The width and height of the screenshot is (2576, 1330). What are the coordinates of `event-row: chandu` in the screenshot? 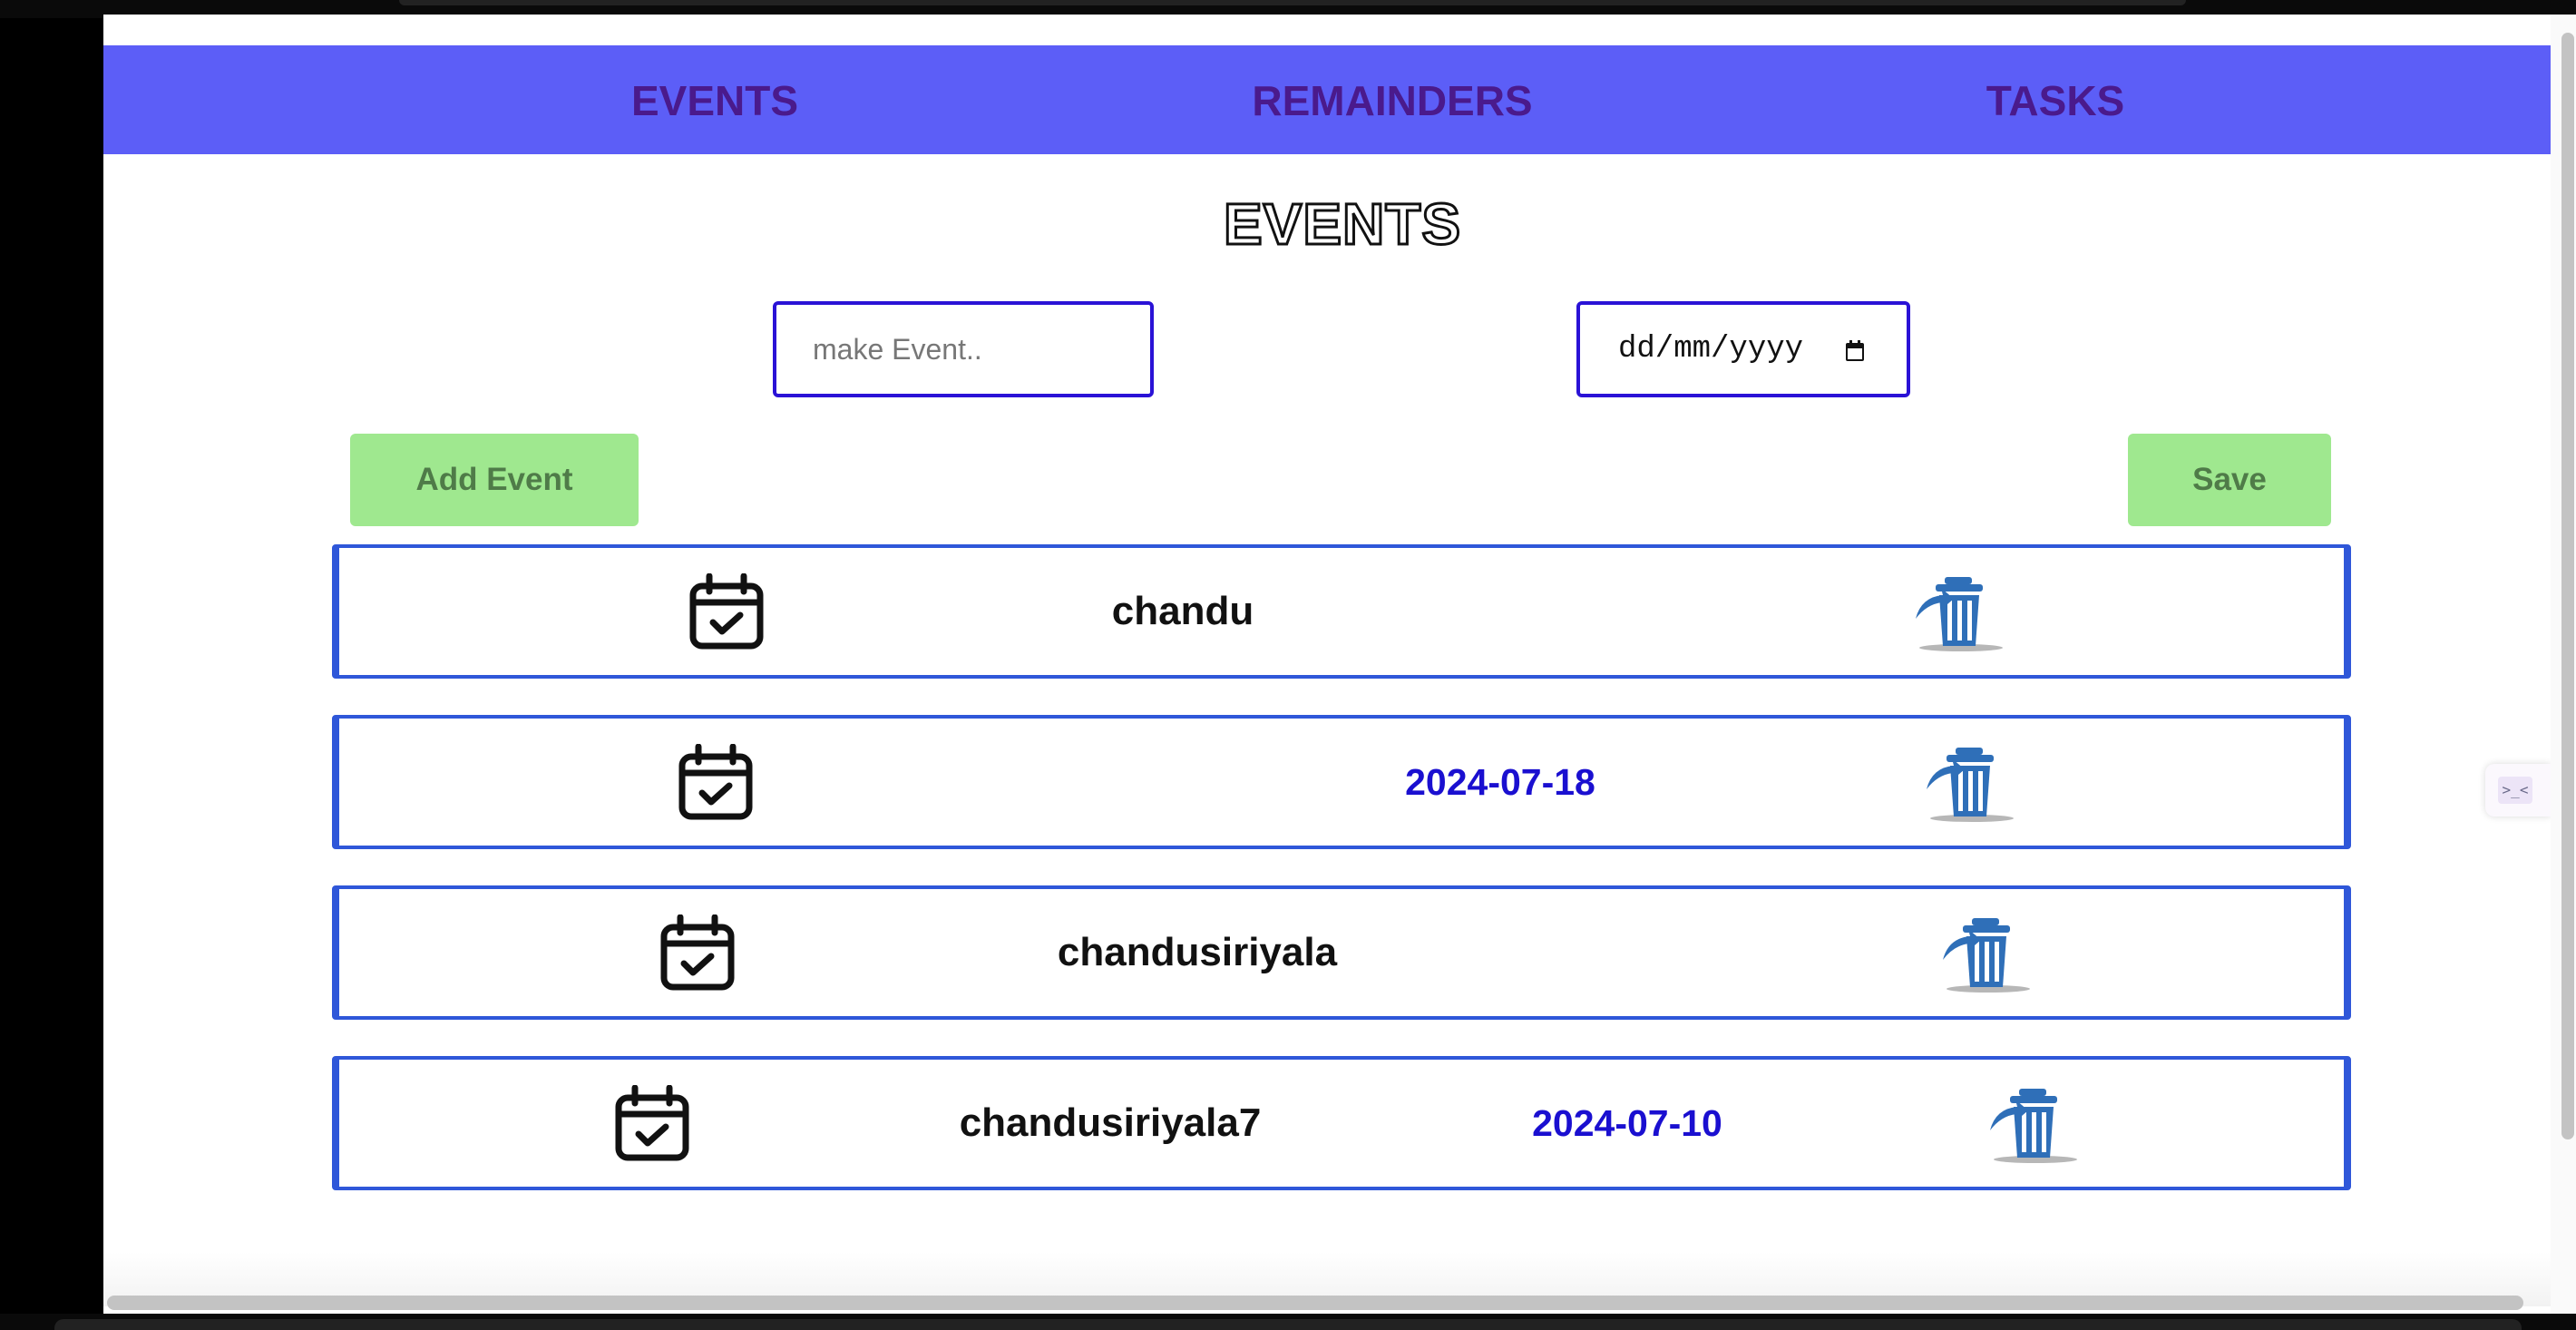 It's located at (1341, 611).